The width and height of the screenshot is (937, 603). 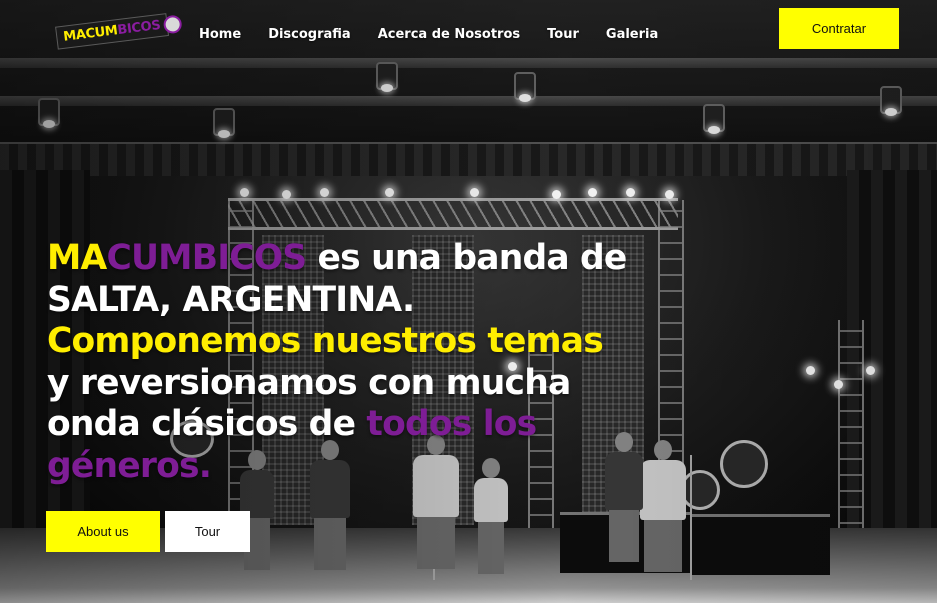 What do you see at coordinates (451, 424) in the screenshot?
I see `hero-line-5-b: todos los` at bounding box center [451, 424].